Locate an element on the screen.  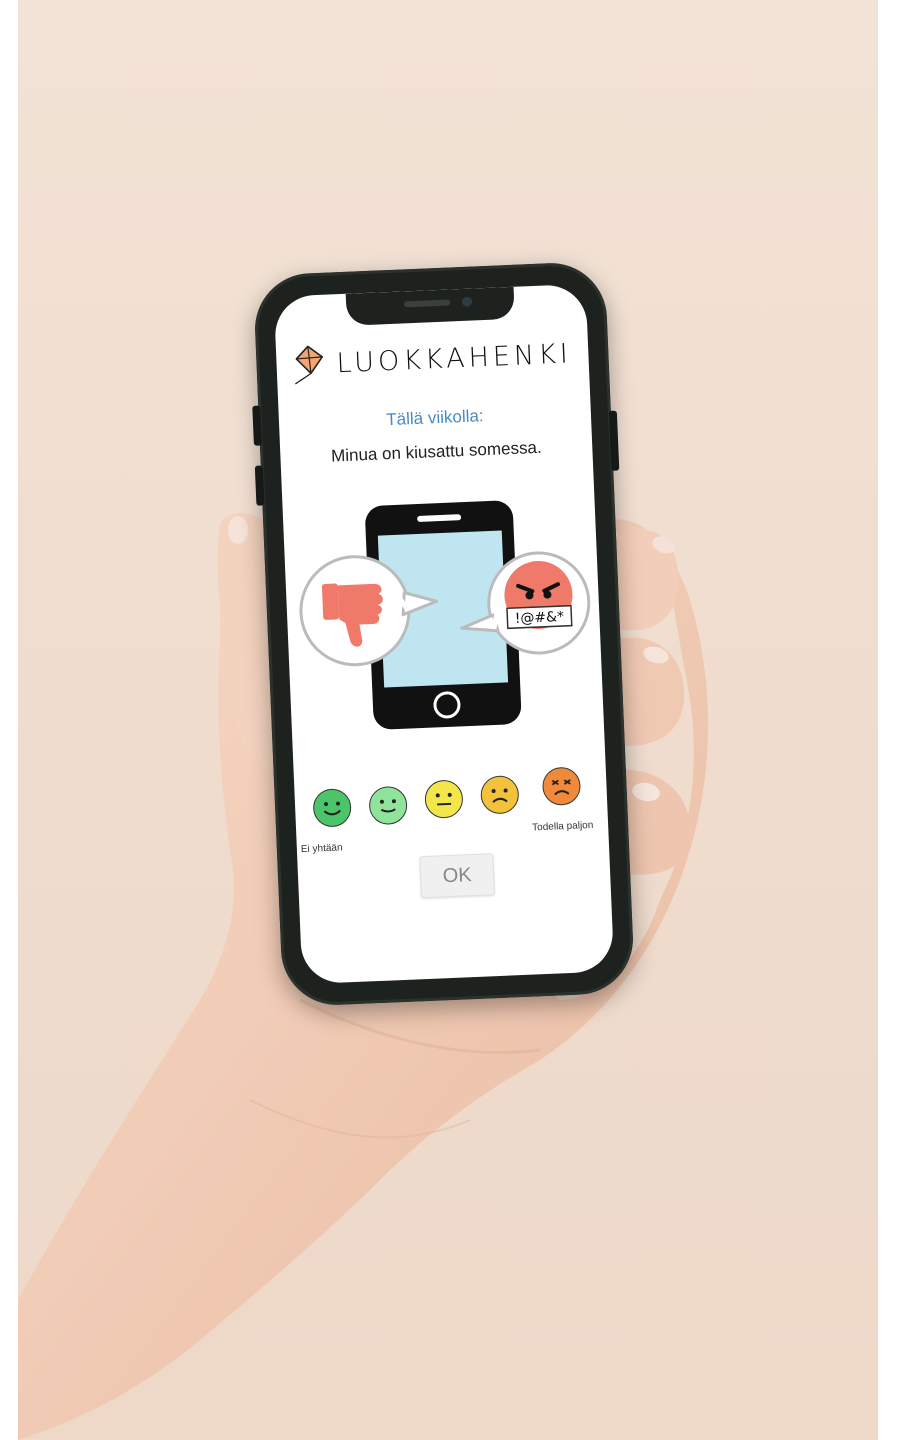
speaker is located at coordinates (427, 303).